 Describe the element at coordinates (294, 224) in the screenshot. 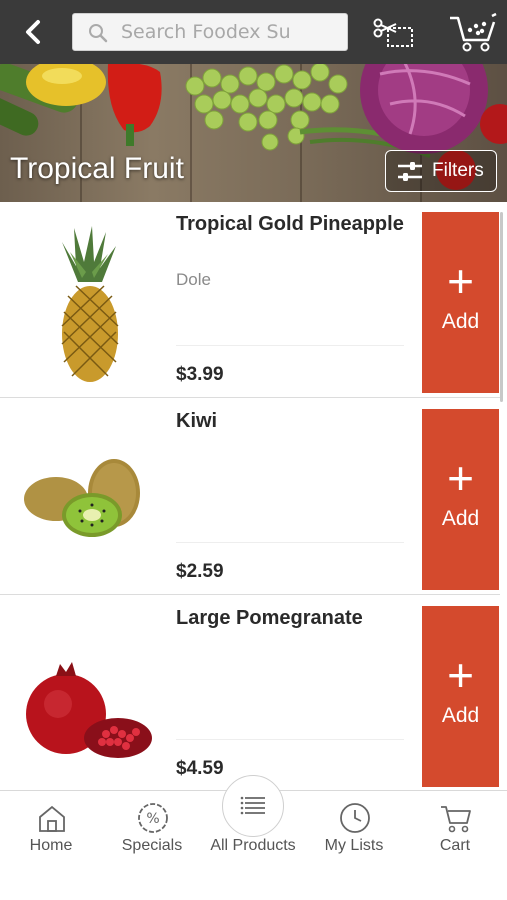

I see `product-name: Tropical Gold Pineapple` at that location.